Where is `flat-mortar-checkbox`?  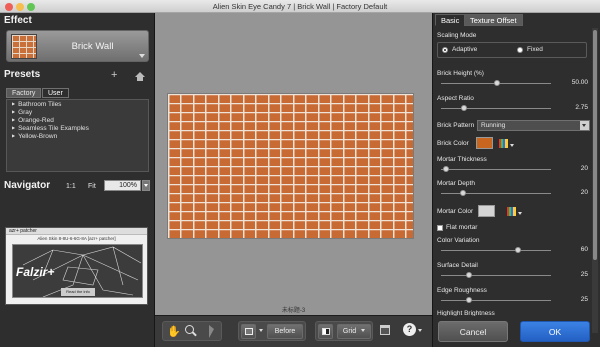
flat-mortar-checkbox is located at coordinates (440, 228).